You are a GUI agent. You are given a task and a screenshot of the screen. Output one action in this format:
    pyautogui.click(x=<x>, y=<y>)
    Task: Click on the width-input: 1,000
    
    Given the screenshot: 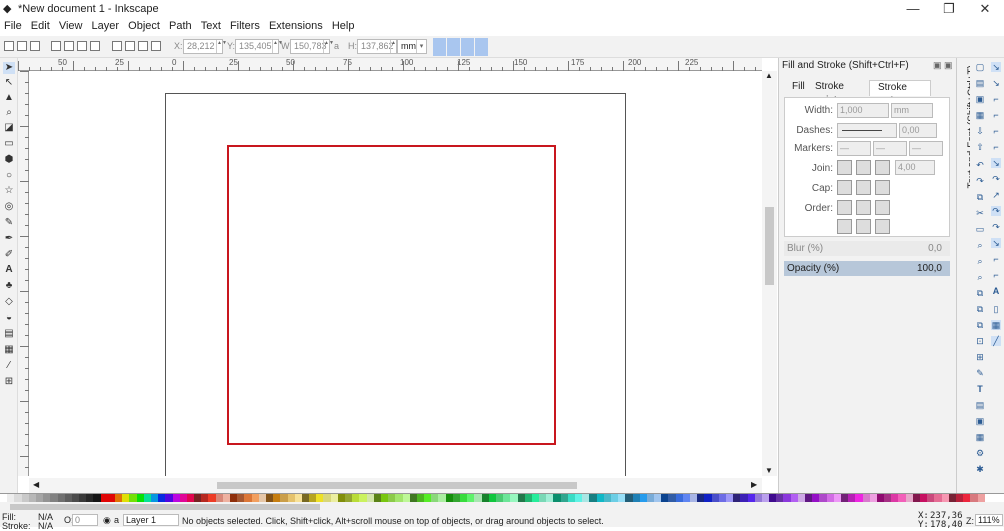 What is the action you would take?
    pyautogui.click(x=863, y=110)
    